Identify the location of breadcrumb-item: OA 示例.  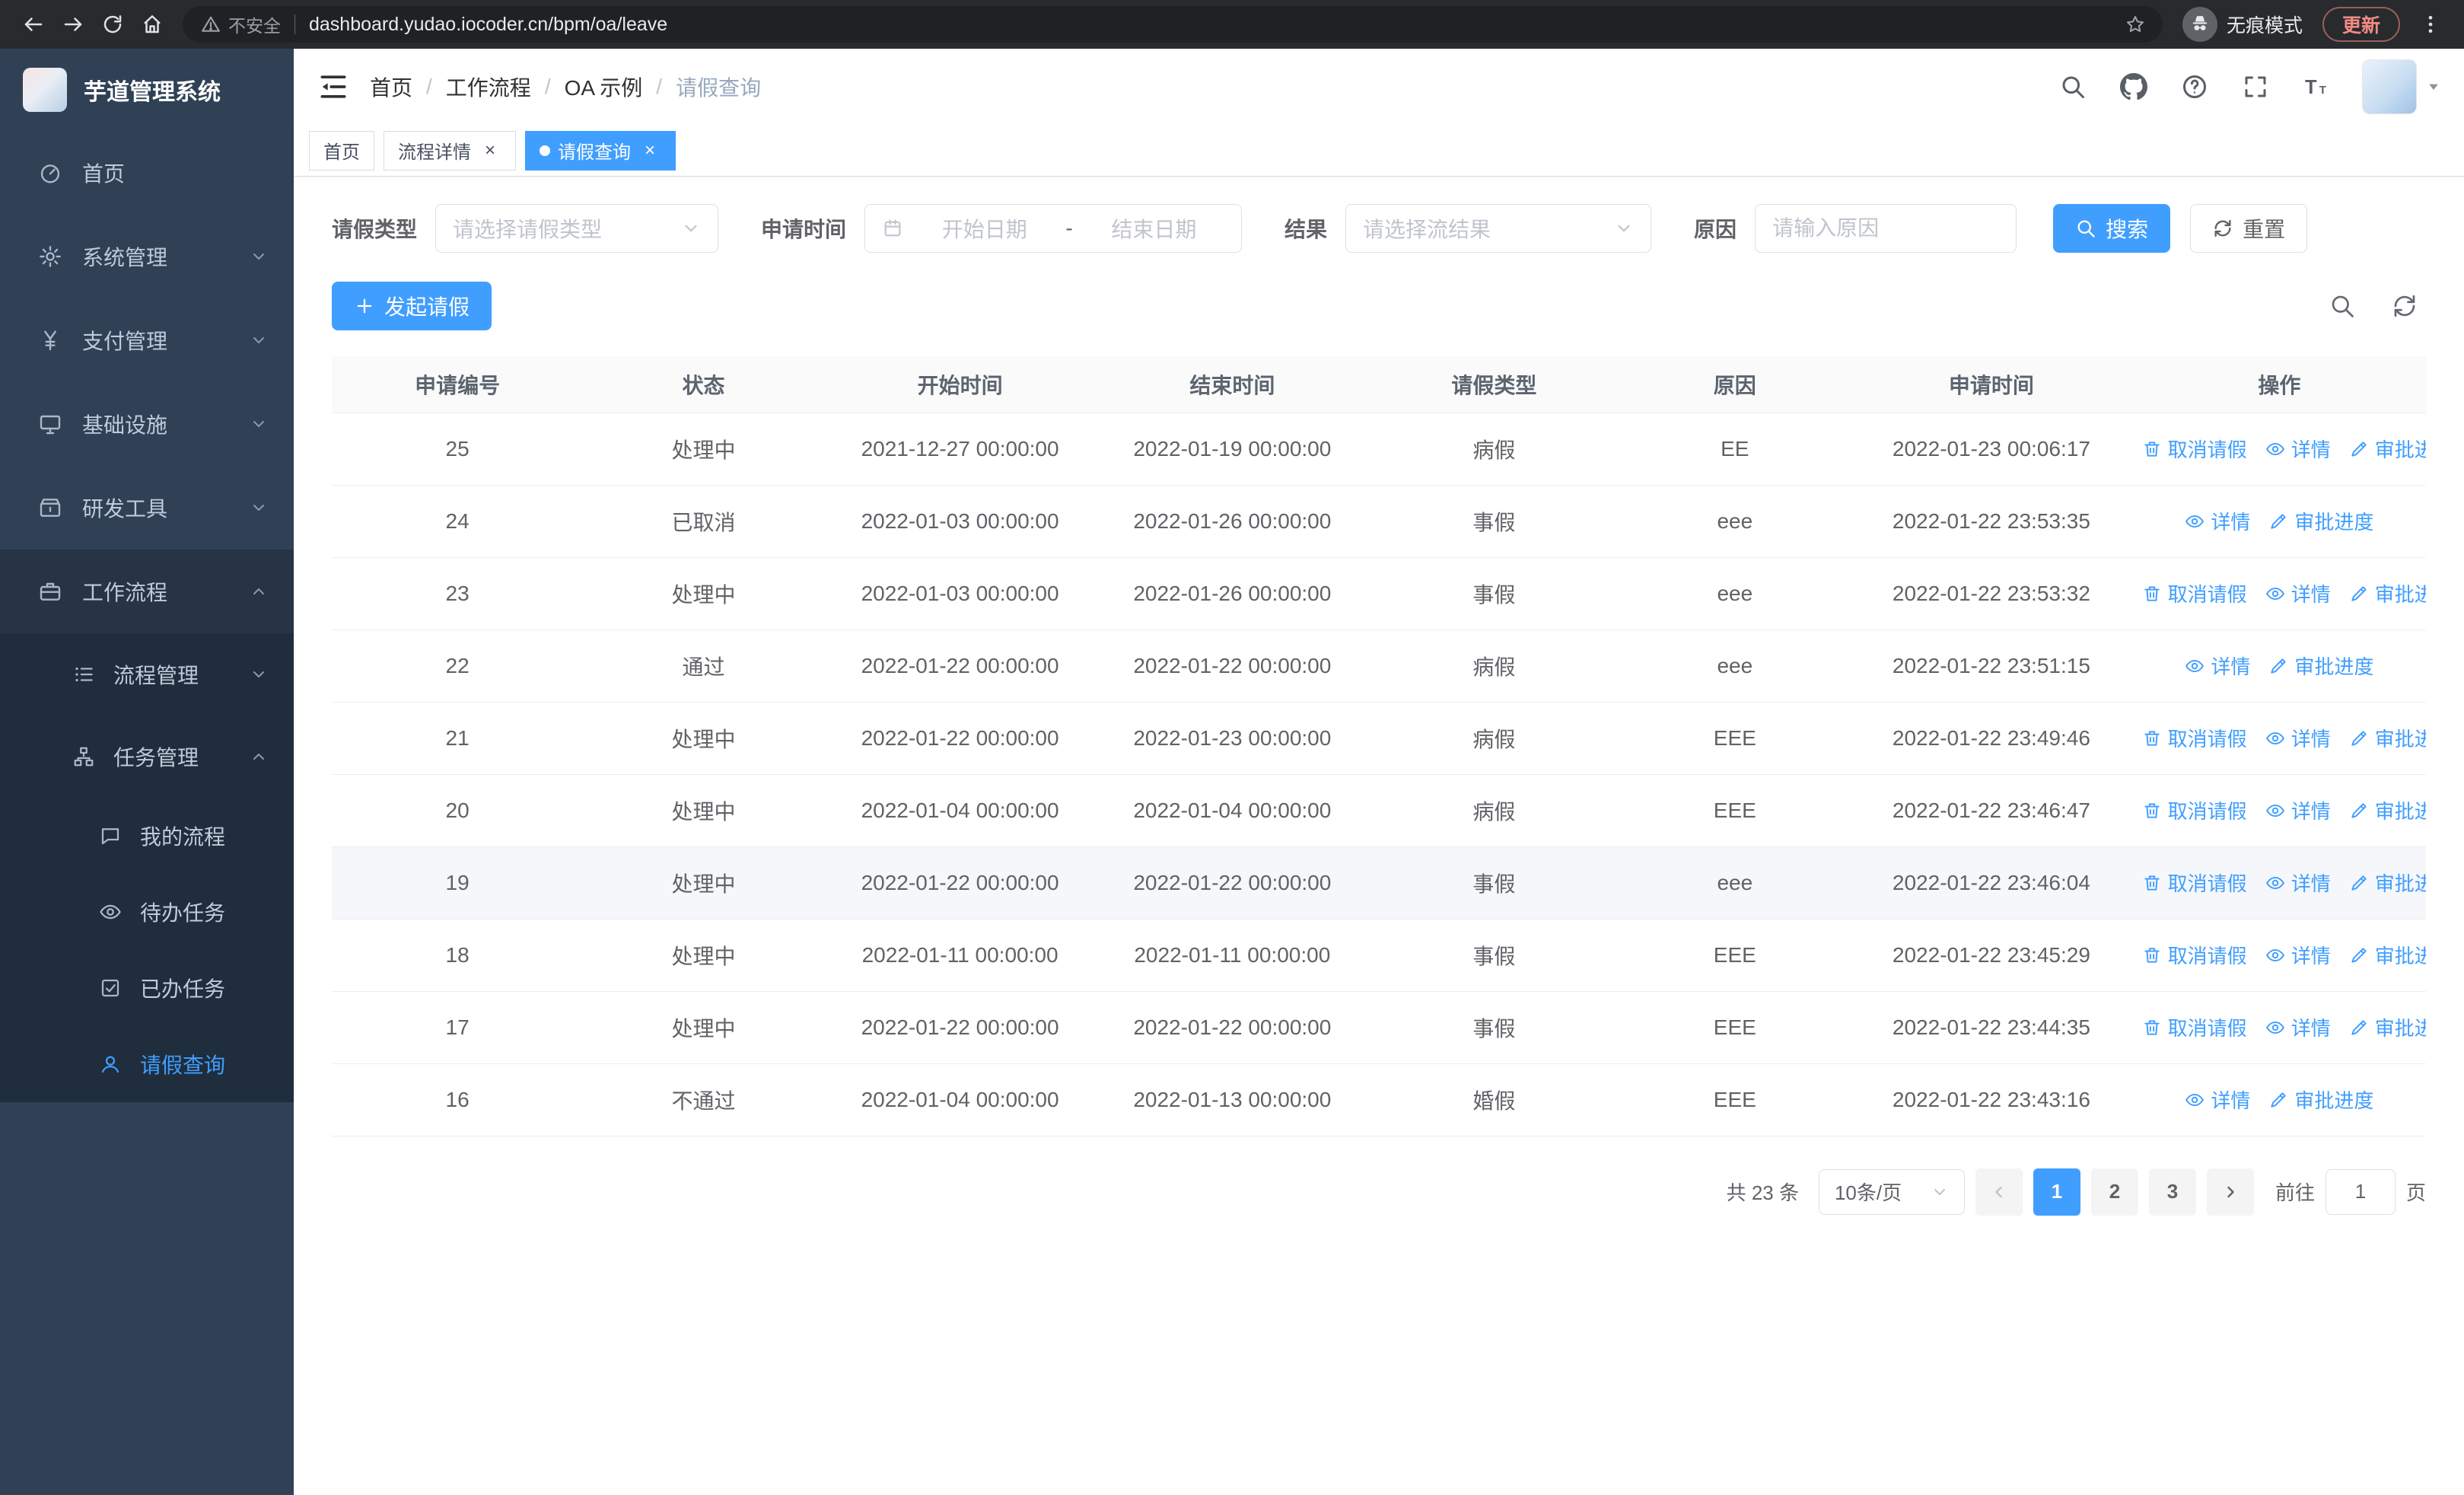
(604, 87).